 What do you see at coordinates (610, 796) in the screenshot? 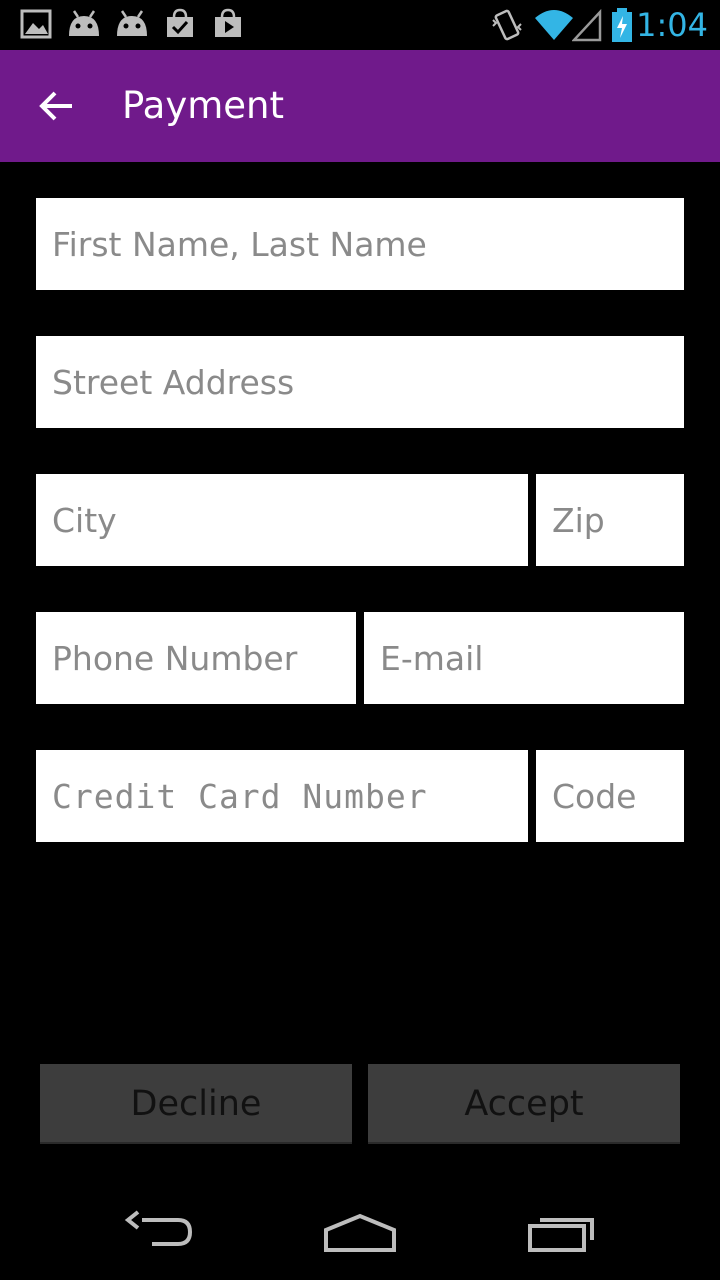
I see `card-code-field` at bounding box center [610, 796].